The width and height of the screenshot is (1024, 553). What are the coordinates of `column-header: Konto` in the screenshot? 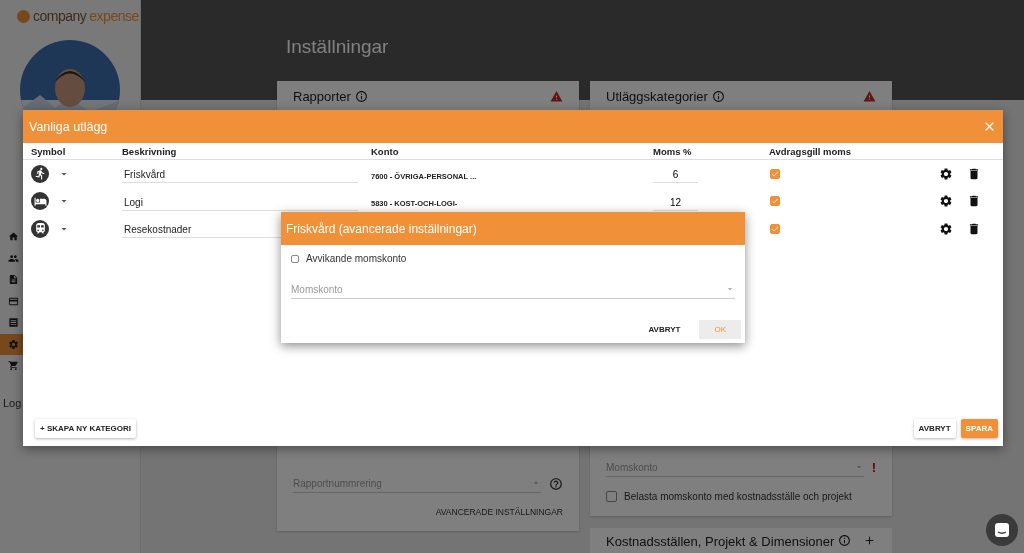 It's located at (385, 151).